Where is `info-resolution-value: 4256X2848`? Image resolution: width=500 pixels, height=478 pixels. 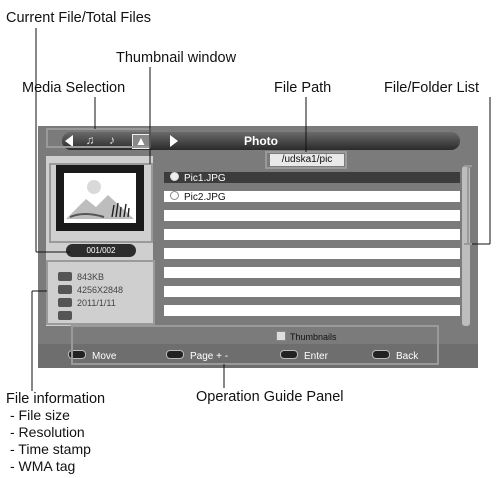 info-resolution-value: 4256X2848 is located at coordinates (100, 290).